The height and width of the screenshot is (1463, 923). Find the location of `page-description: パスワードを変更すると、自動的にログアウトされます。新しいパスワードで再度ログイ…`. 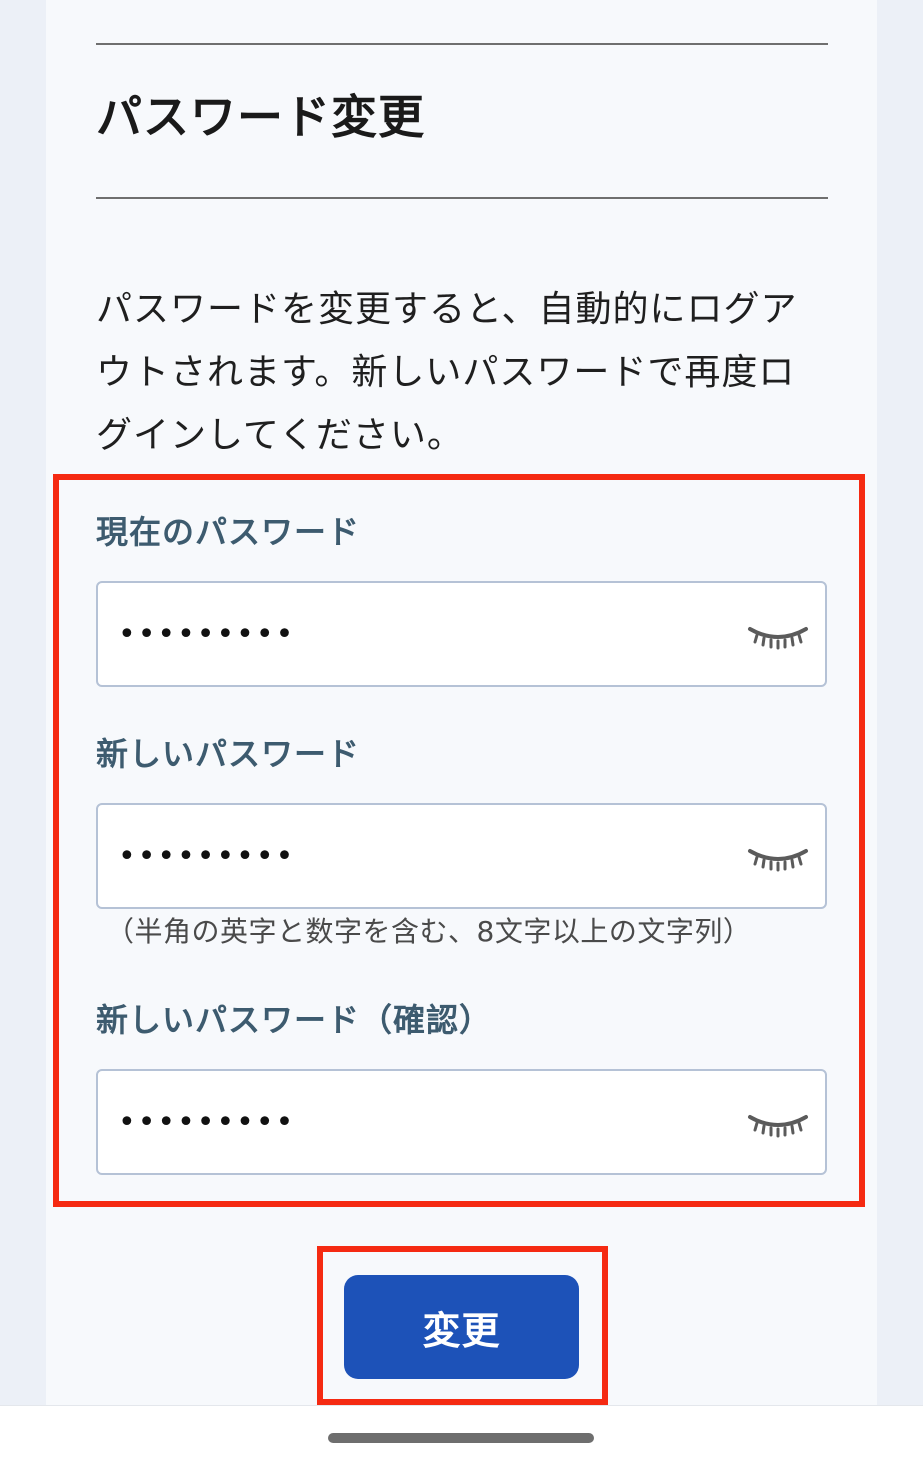

page-description: パスワードを変更すると、自動的にログアウトされます。新しいパスワードで再度ログイ… is located at coordinates (447, 372).